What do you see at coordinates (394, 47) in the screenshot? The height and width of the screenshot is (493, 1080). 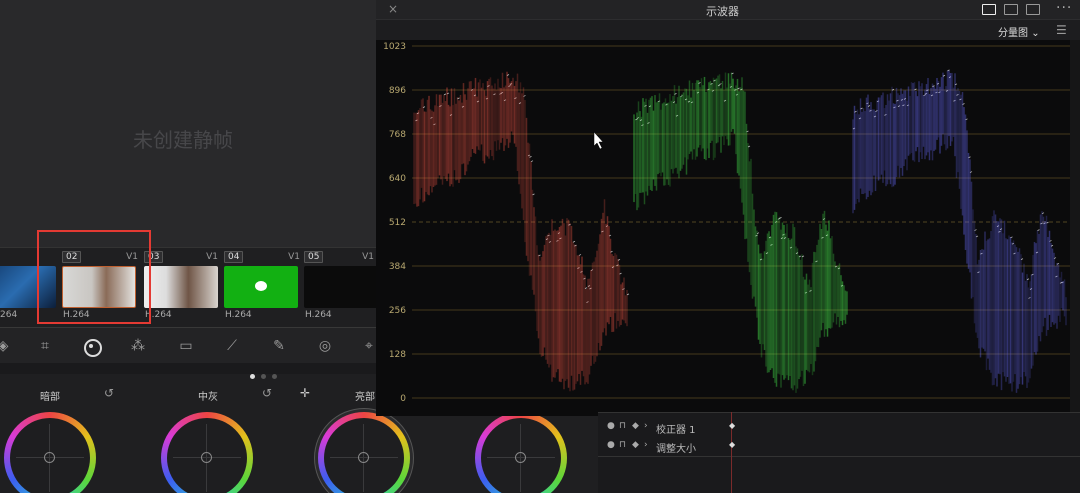 I see `y-tick-label: 1023` at bounding box center [394, 47].